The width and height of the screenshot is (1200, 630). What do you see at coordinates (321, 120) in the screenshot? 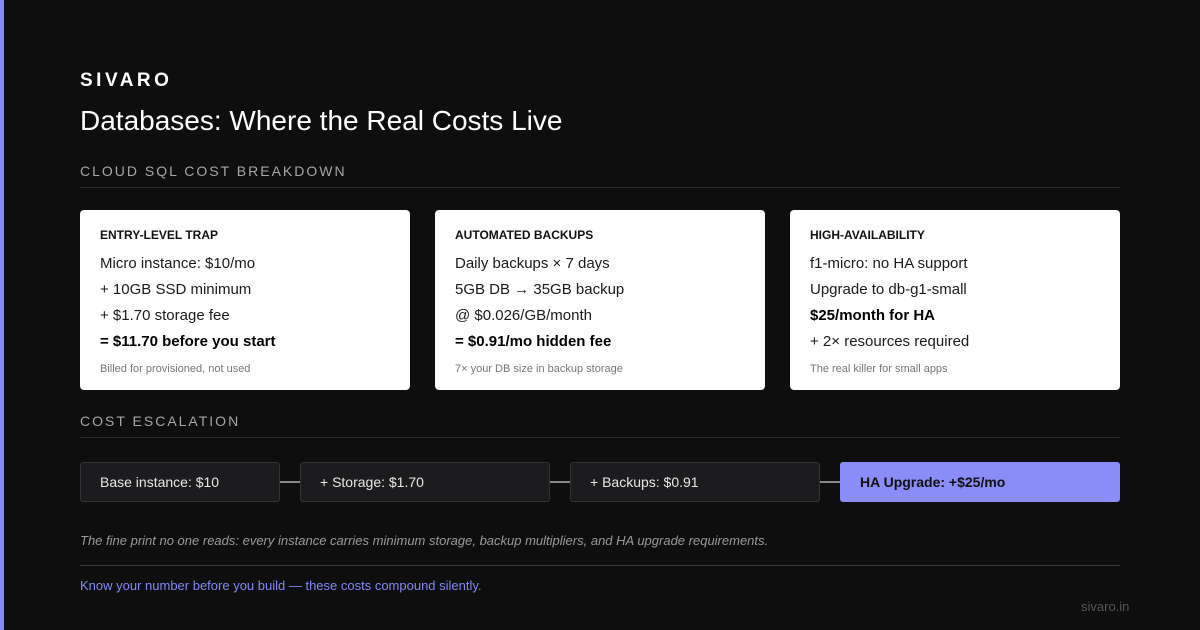
I see `page-title: Databases: Where the Real Costs Live` at bounding box center [321, 120].